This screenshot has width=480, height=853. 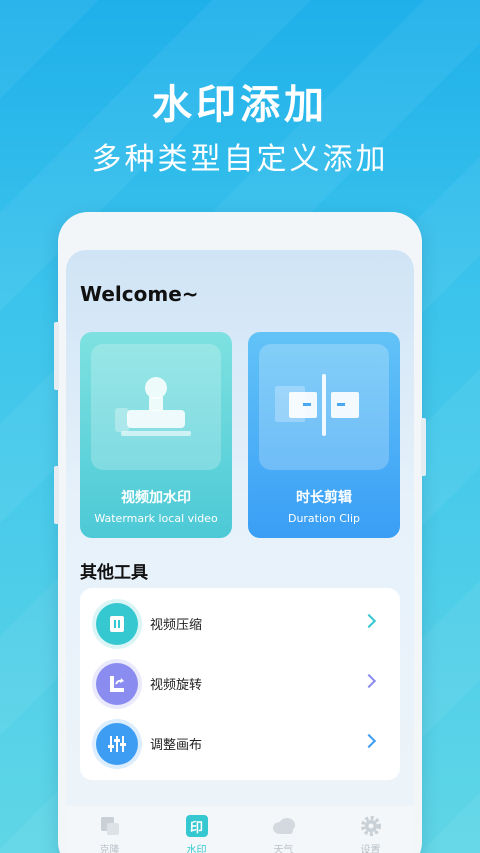 What do you see at coordinates (324, 498) in the screenshot?
I see `card-title: 时长剪辑` at bounding box center [324, 498].